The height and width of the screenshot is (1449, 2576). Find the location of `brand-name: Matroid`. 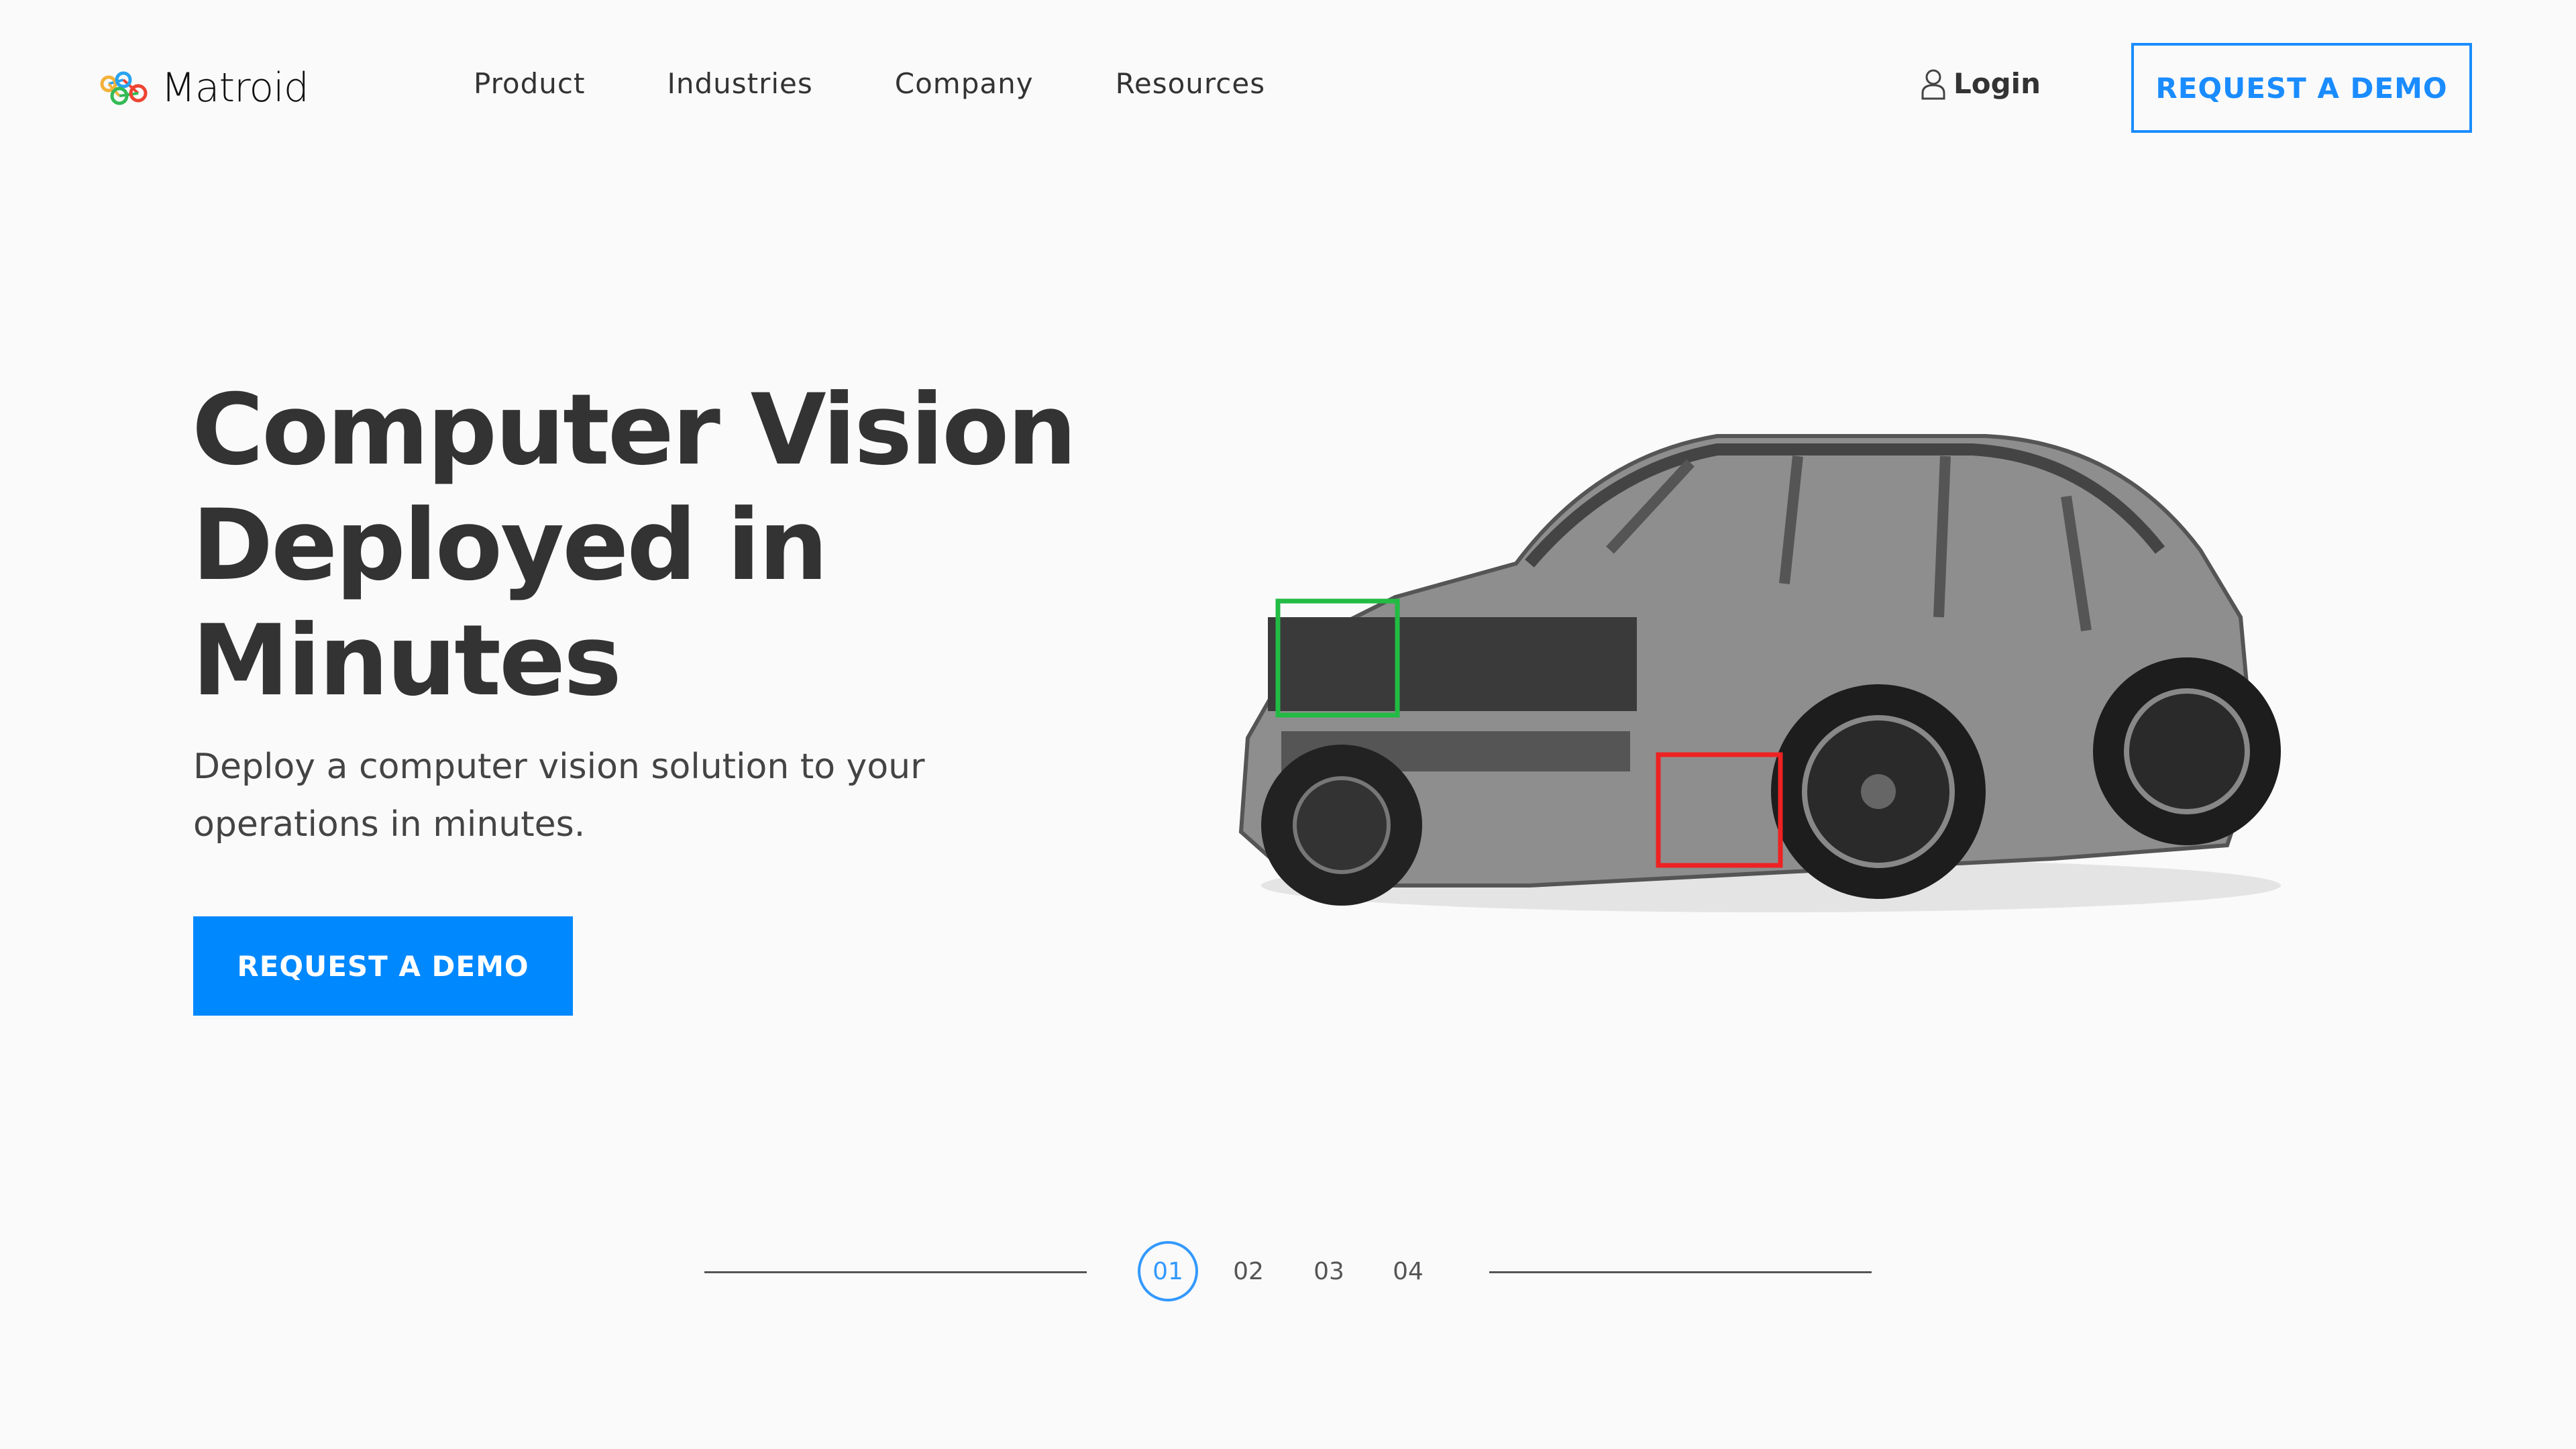

brand-name: Matroid is located at coordinates (235, 87).